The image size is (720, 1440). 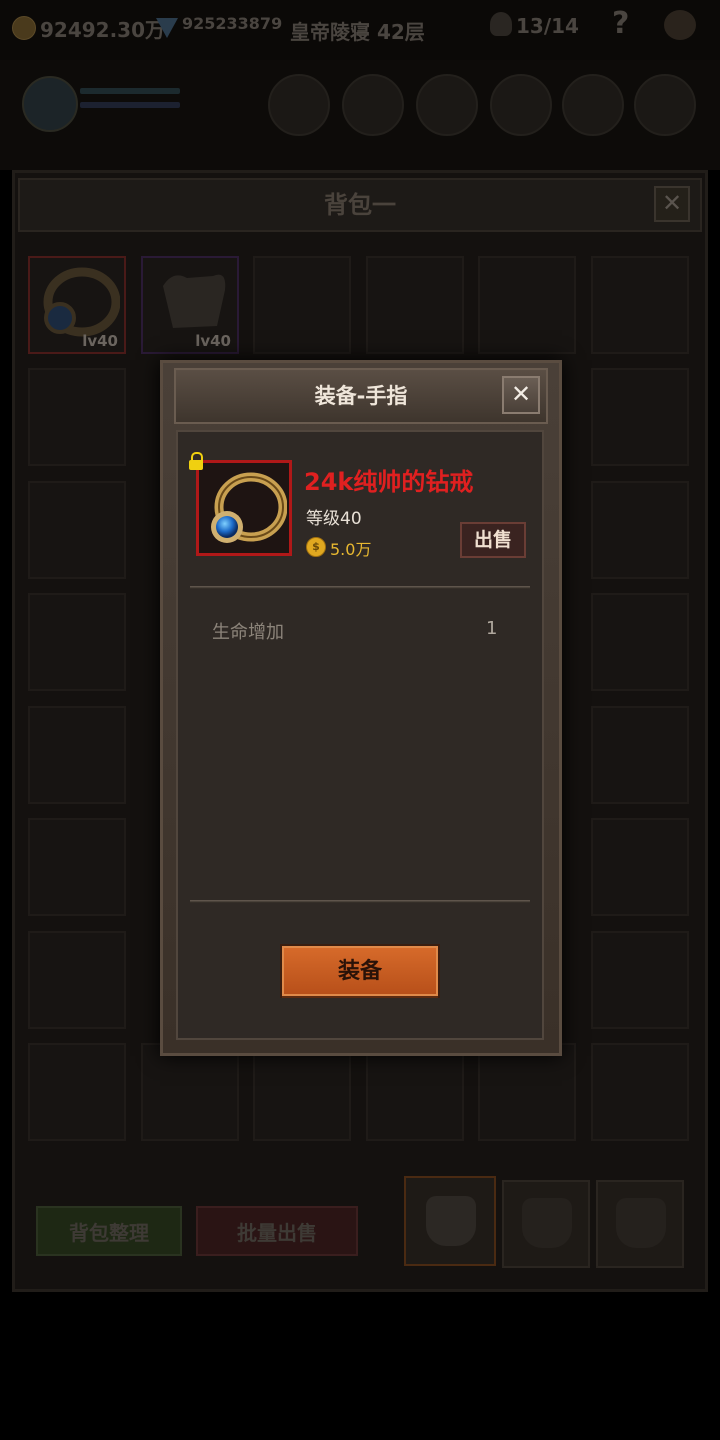 I want to click on dialog-header: 装备-手指 ✕, so click(x=361, y=396).